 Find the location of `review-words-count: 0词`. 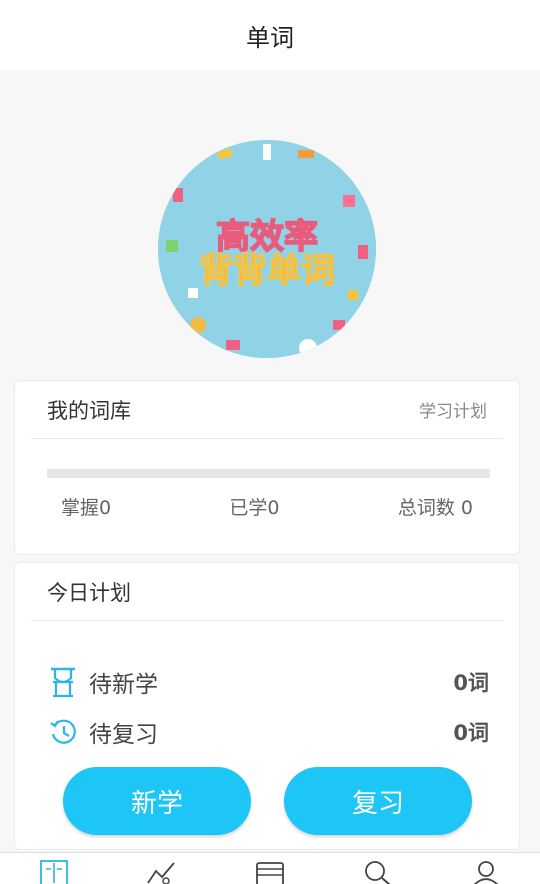

review-words-count: 0词 is located at coordinates (471, 733).